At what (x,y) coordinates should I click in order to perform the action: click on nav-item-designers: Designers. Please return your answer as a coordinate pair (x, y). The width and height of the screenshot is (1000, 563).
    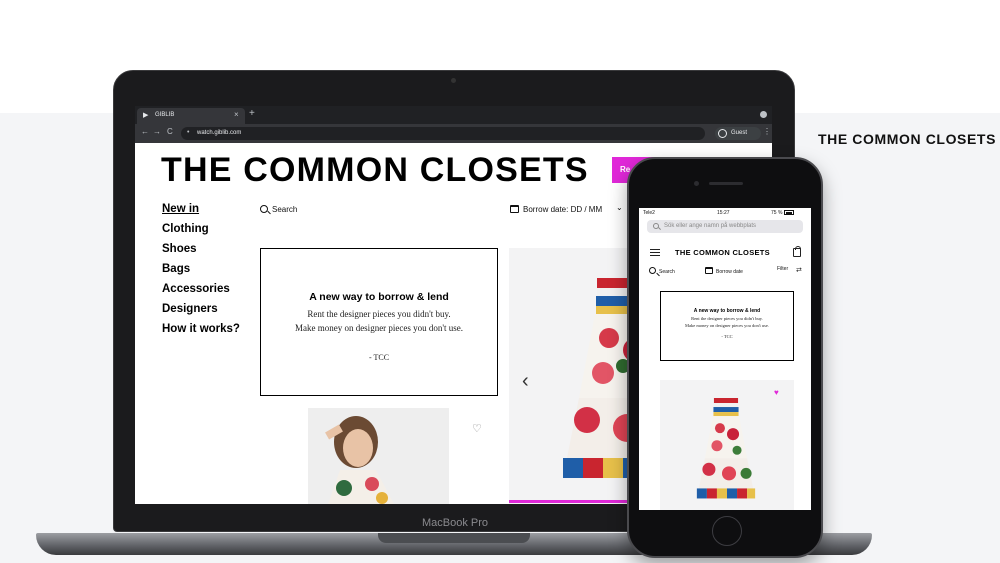
    Looking at the image, I should click on (201, 313).